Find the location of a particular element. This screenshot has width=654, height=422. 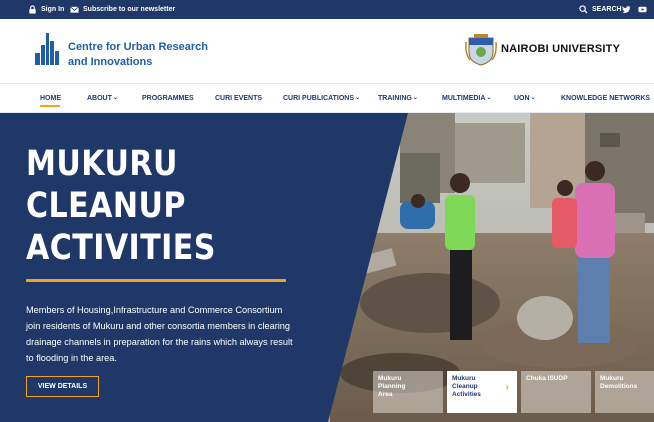

nav-label-multimedia: MULTIMEDIA is located at coordinates (464, 98).